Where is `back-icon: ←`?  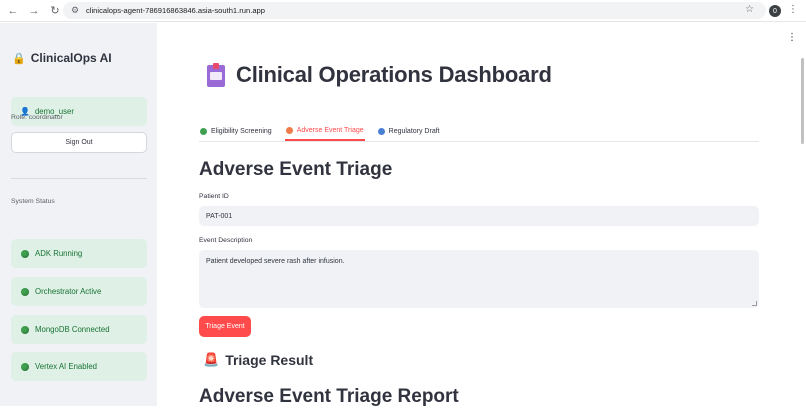 back-icon: ← is located at coordinates (13, 11).